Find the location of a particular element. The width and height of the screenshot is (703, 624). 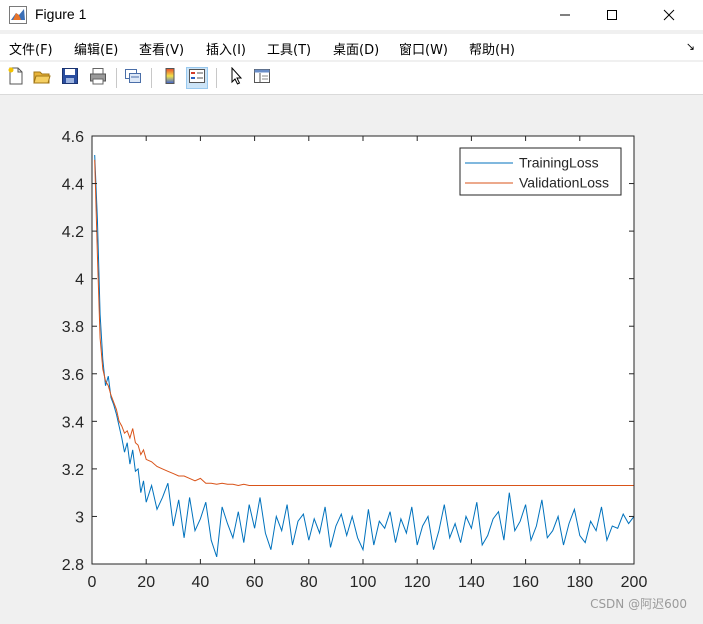

matlab-icon is located at coordinates (18, 15).